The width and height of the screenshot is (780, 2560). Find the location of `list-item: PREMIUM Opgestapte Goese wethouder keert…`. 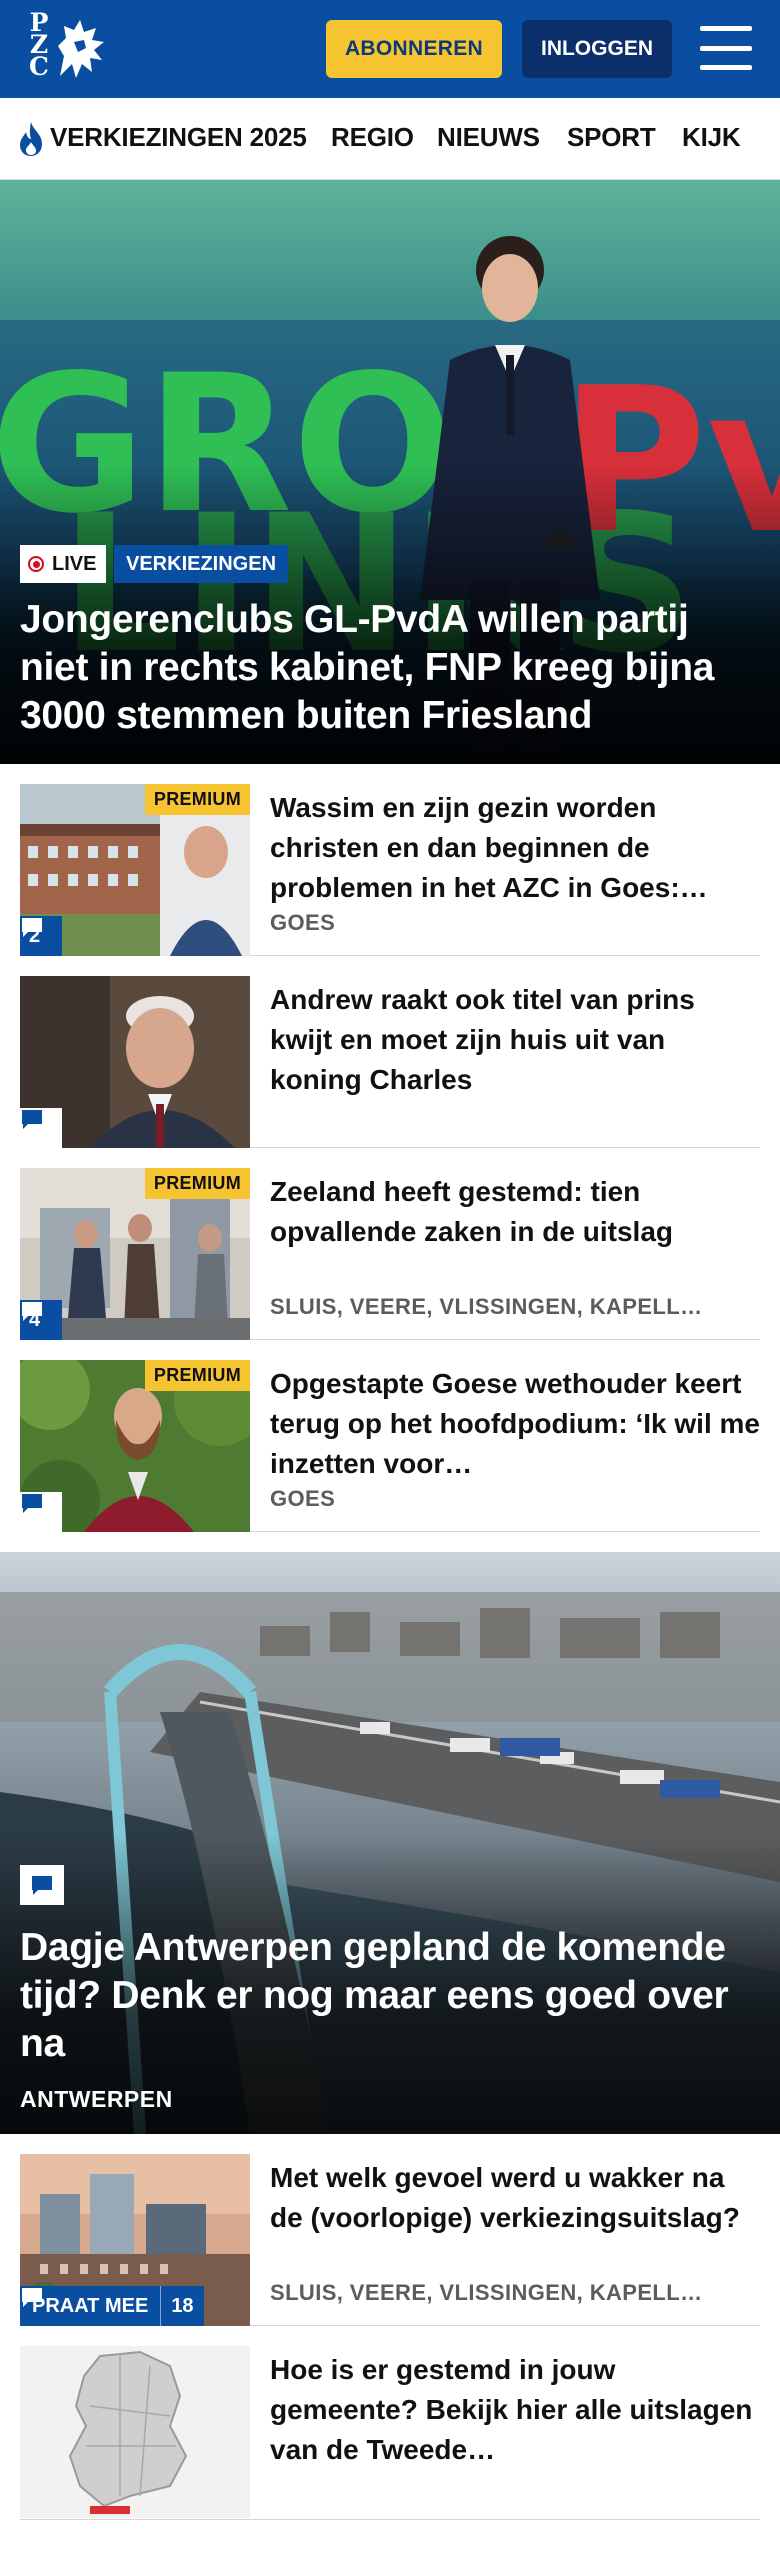

list-item: PREMIUM Opgestapte Goese wethouder keert… is located at coordinates (390, 1436).